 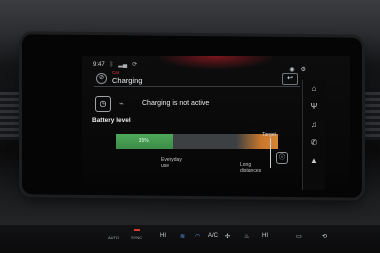 I want to click on defrost-icon: ◠, so click(x=197, y=236).